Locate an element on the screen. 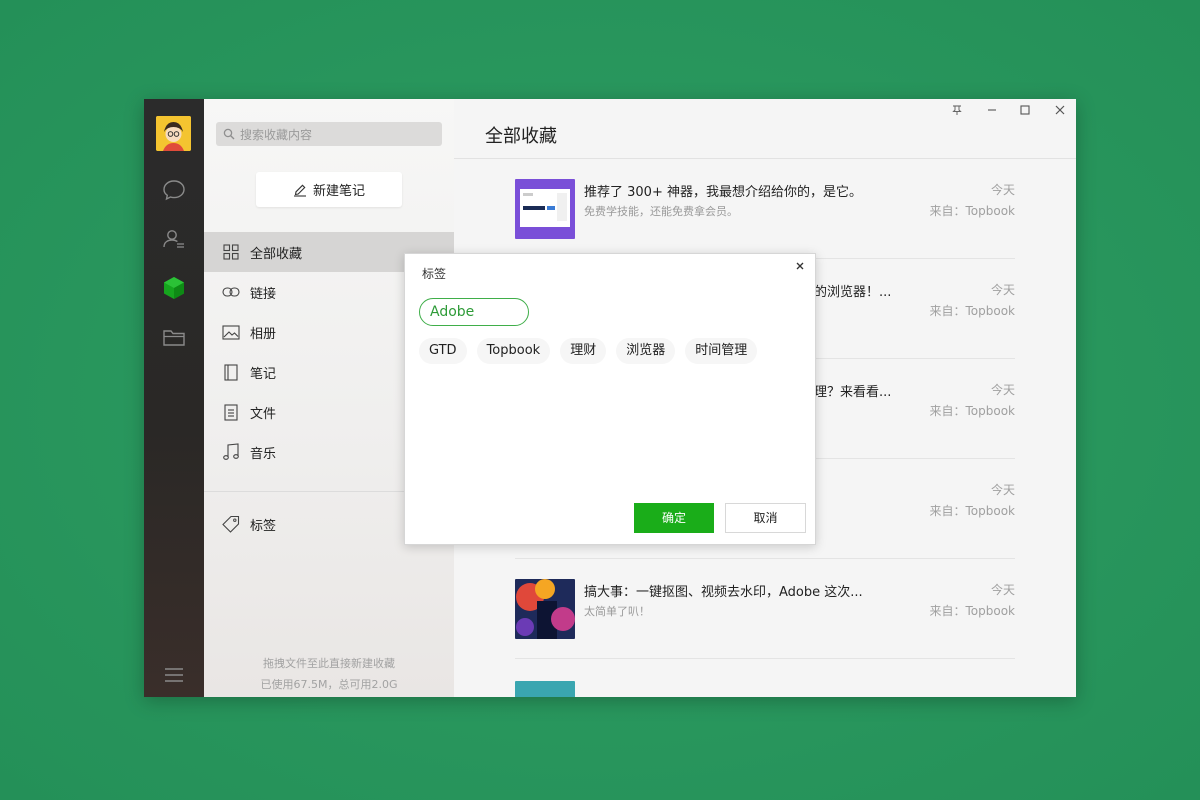 Image resolution: width=1200 pixels, height=800 pixels. search-input: 搜索收藏内容 is located at coordinates (329, 134).